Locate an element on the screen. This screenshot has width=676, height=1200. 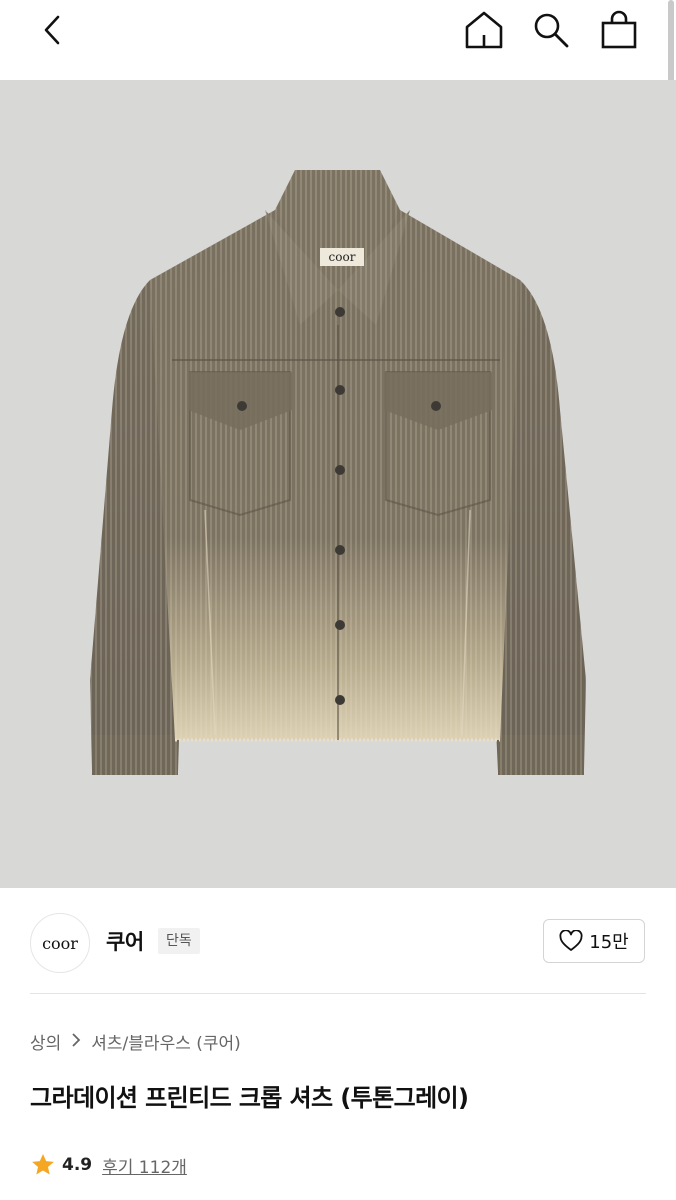
heart-outline-icon is located at coordinates (571, 940).